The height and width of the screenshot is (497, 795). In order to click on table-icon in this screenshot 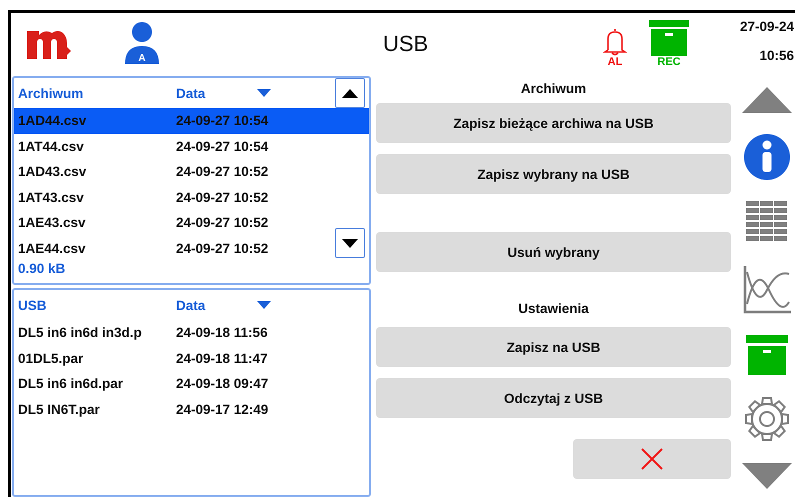, I will do `click(767, 222)`.